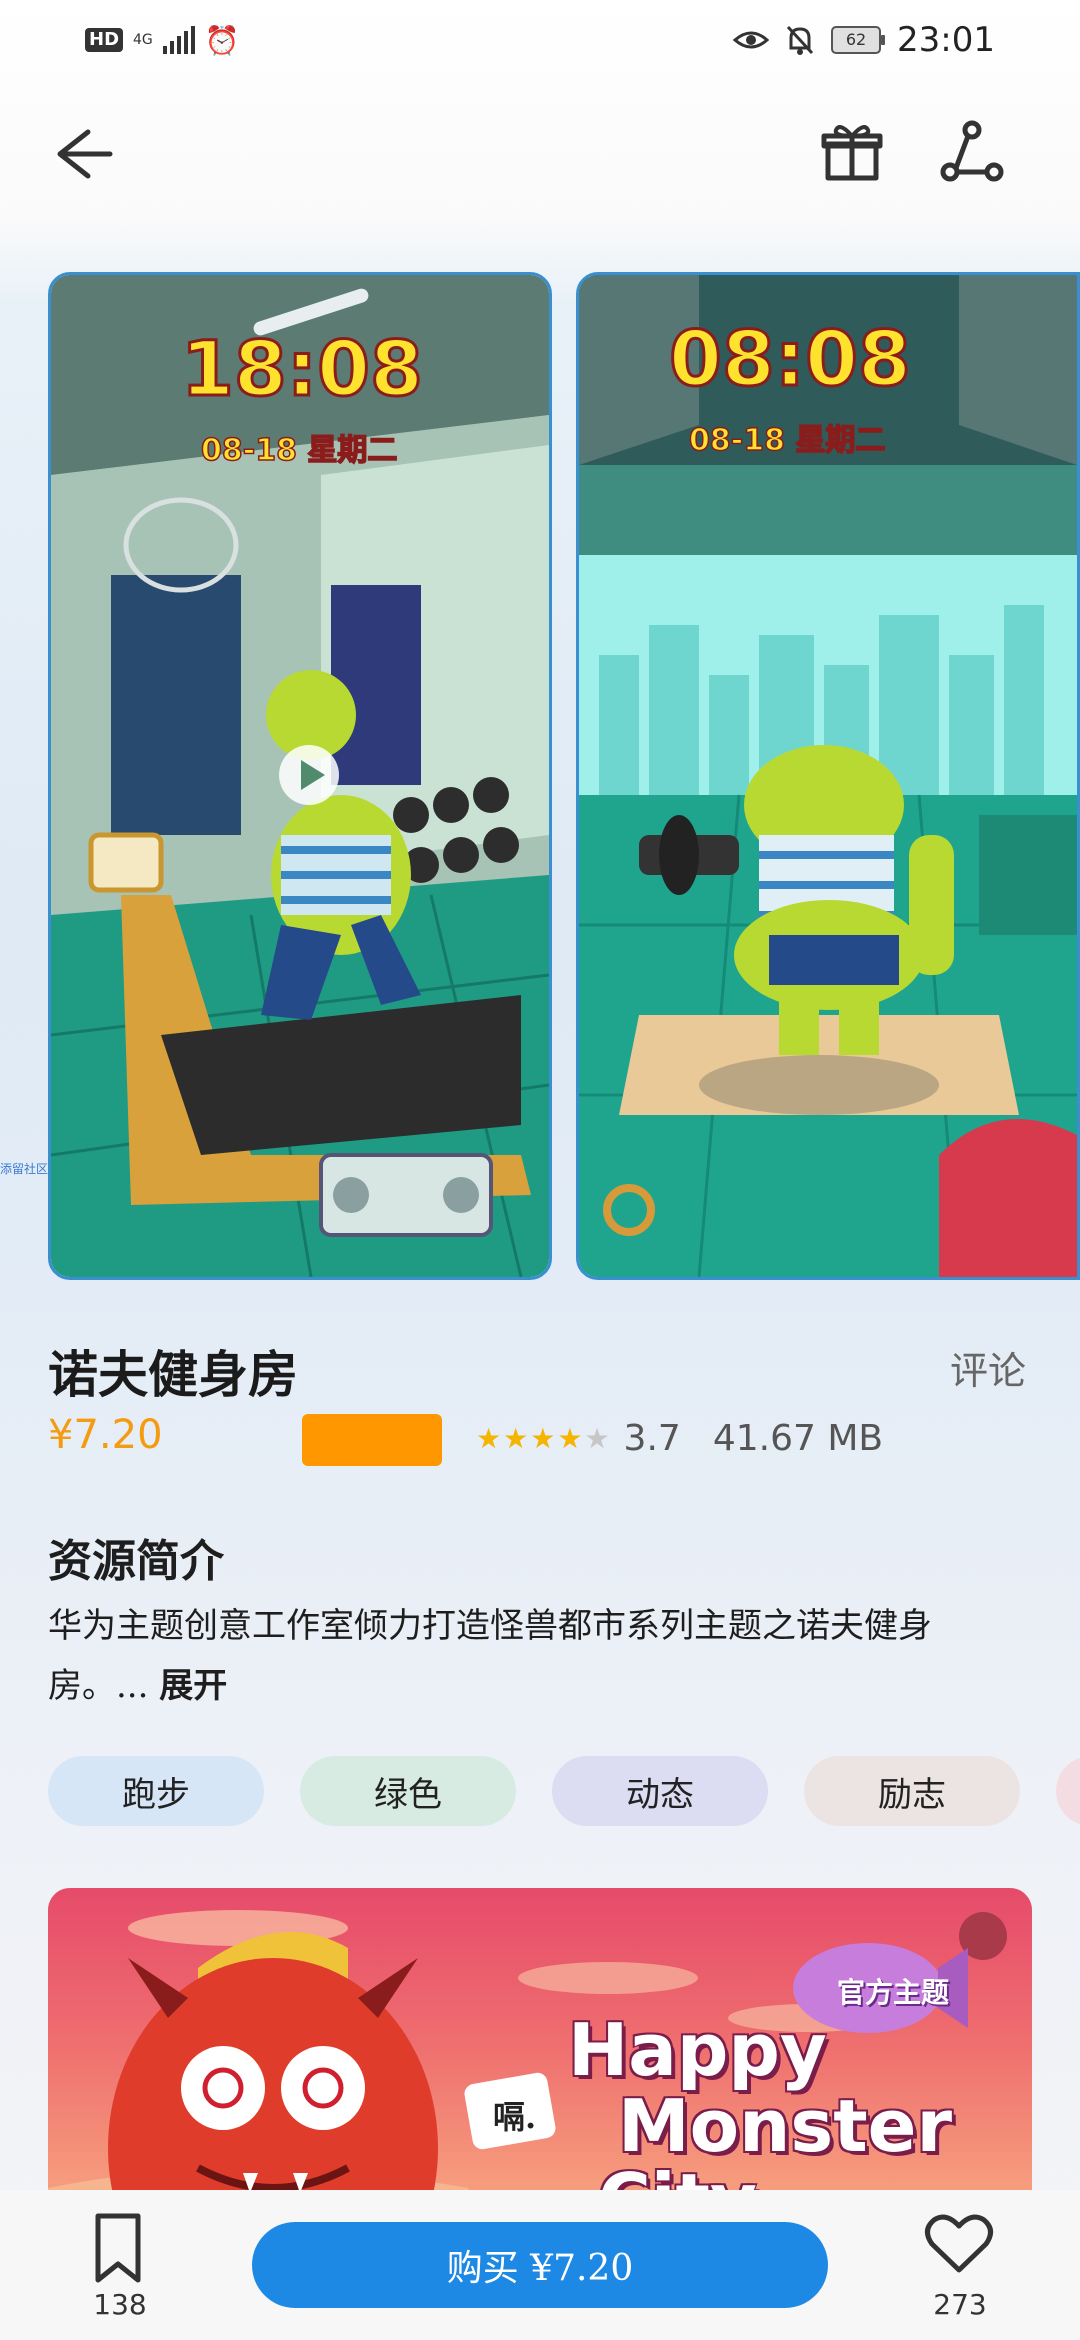 This screenshot has width=1080, height=2340. I want to click on mute-bell-icon, so click(800, 40).